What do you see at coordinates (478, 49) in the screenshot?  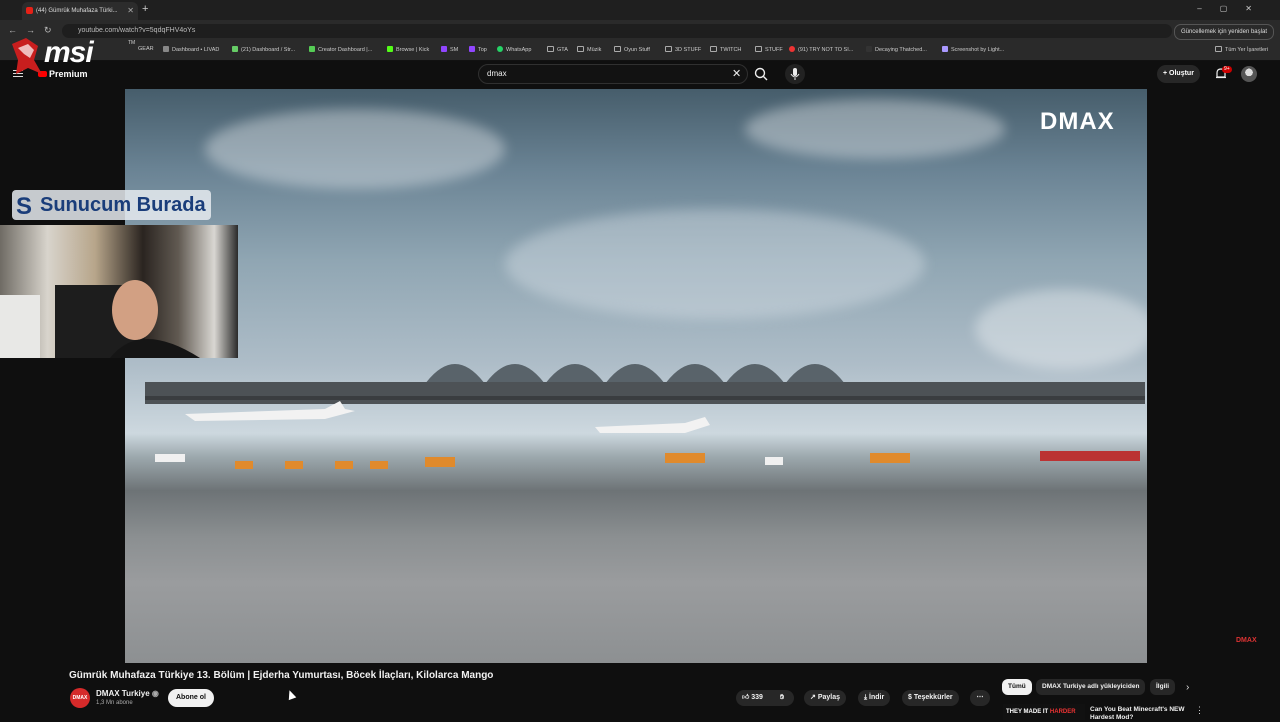 I see `bookmark: Top` at bounding box center [478, 49].